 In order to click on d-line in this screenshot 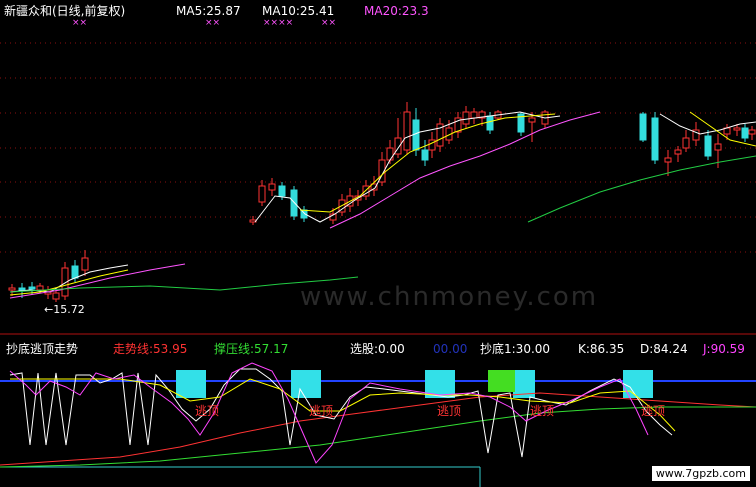, I will do `click(343, 405)`.